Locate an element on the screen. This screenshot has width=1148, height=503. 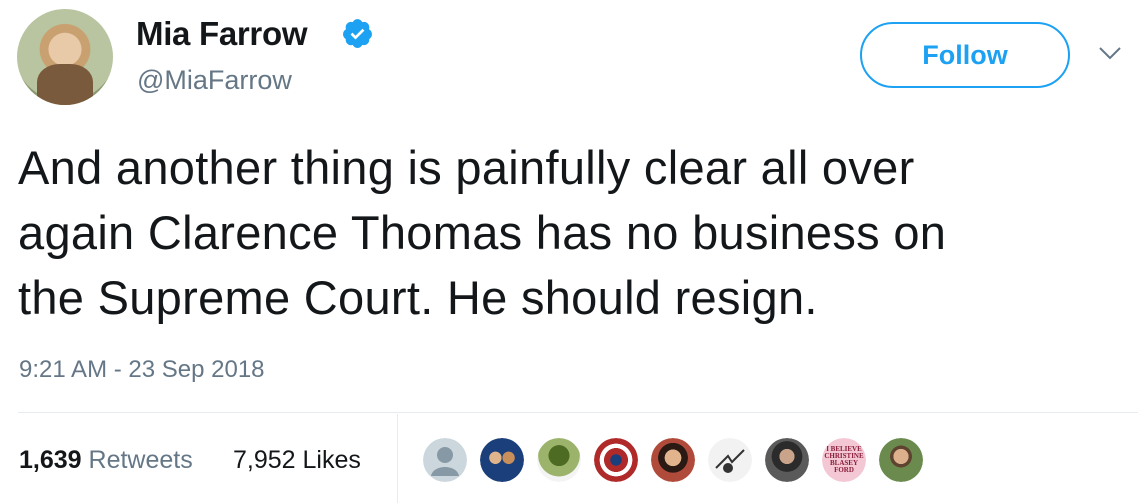
liker-avatar-man is located at coordinates (901, 460).